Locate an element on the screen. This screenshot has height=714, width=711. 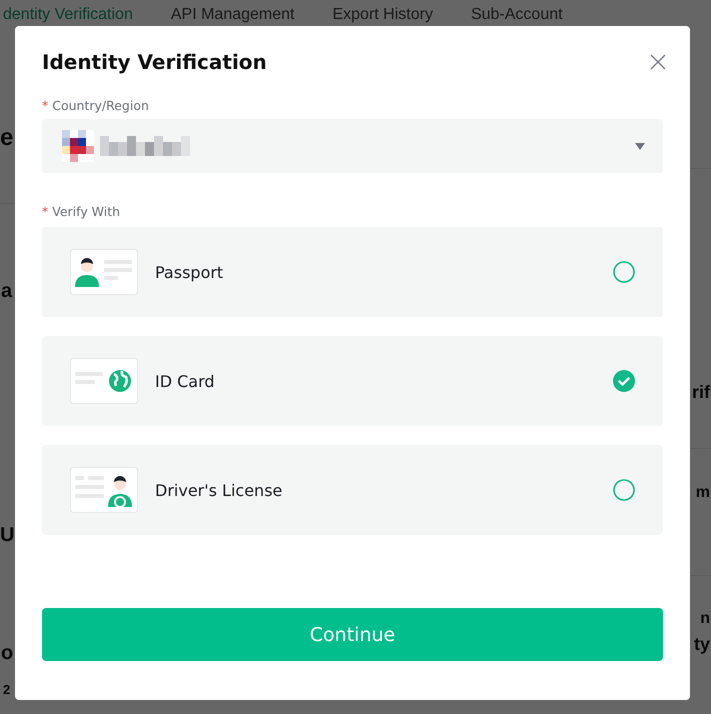
dialog-title: Identity Verification is located at coordinates (154, 62).